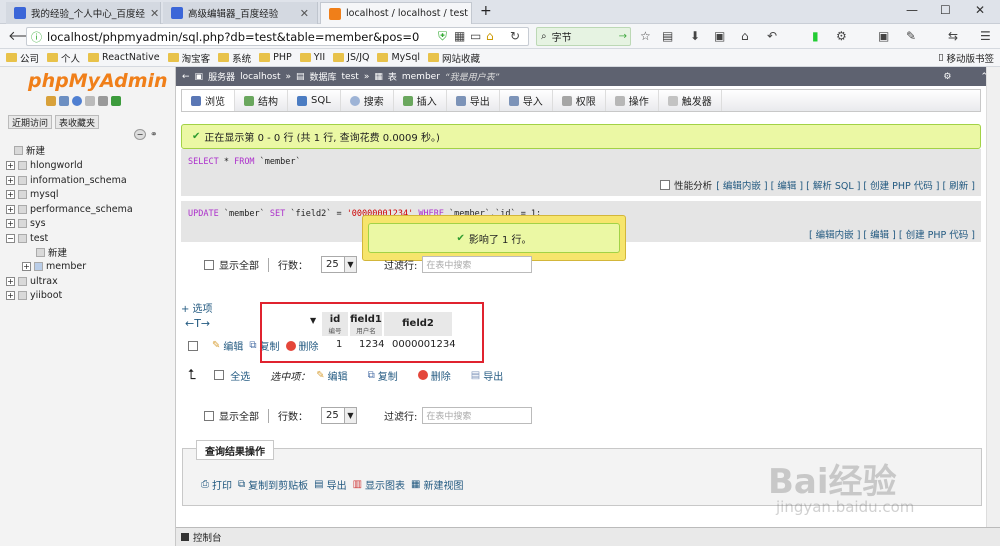 The image size is (1000, 546). Describe the element at coordinates (234, 58) in the screenshot. I see `bookmark-item: 系统` at that location.